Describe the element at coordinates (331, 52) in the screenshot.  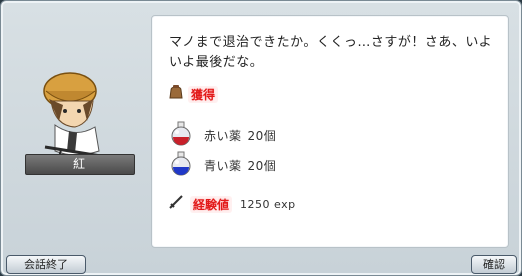
I see `dialog-text: マノまで退治できたか。くくっ…さすが！さあ、いよいよ最後だな。` at that location.